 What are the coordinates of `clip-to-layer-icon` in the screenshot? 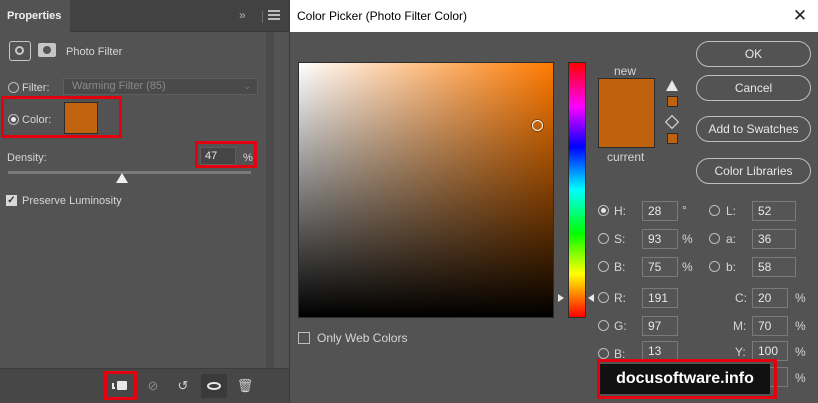 It's located at (120, 386).